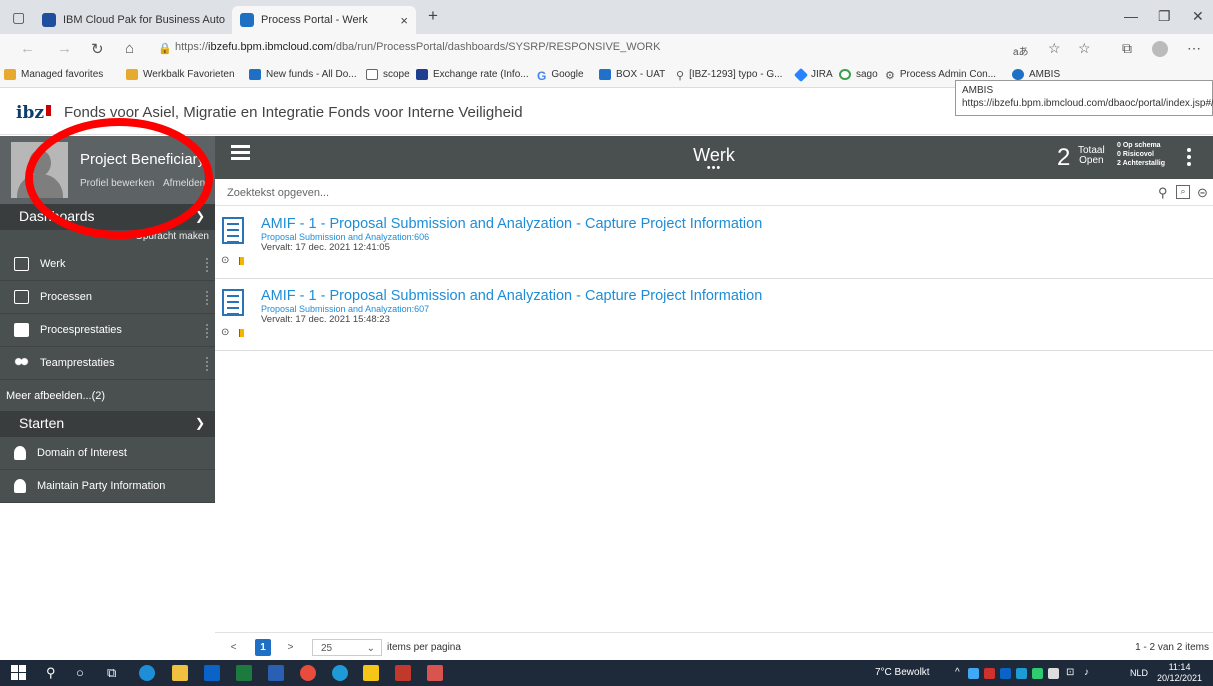 Image resolution: width=1213 pixels, height=686 pixels. I want to click on favorite-label: BOX - UAT, so click(641, 74).